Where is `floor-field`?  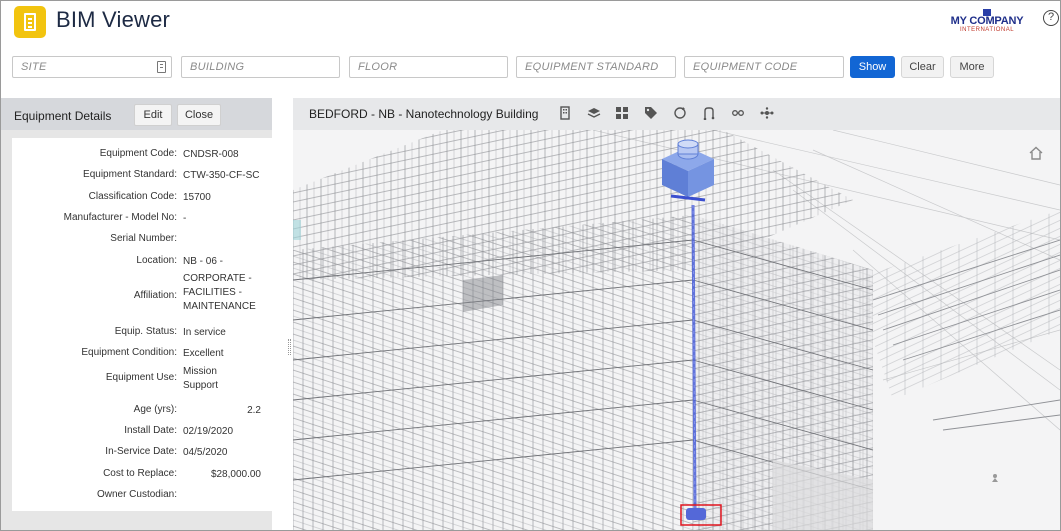
floor-field is located at coordinates (428, 67).